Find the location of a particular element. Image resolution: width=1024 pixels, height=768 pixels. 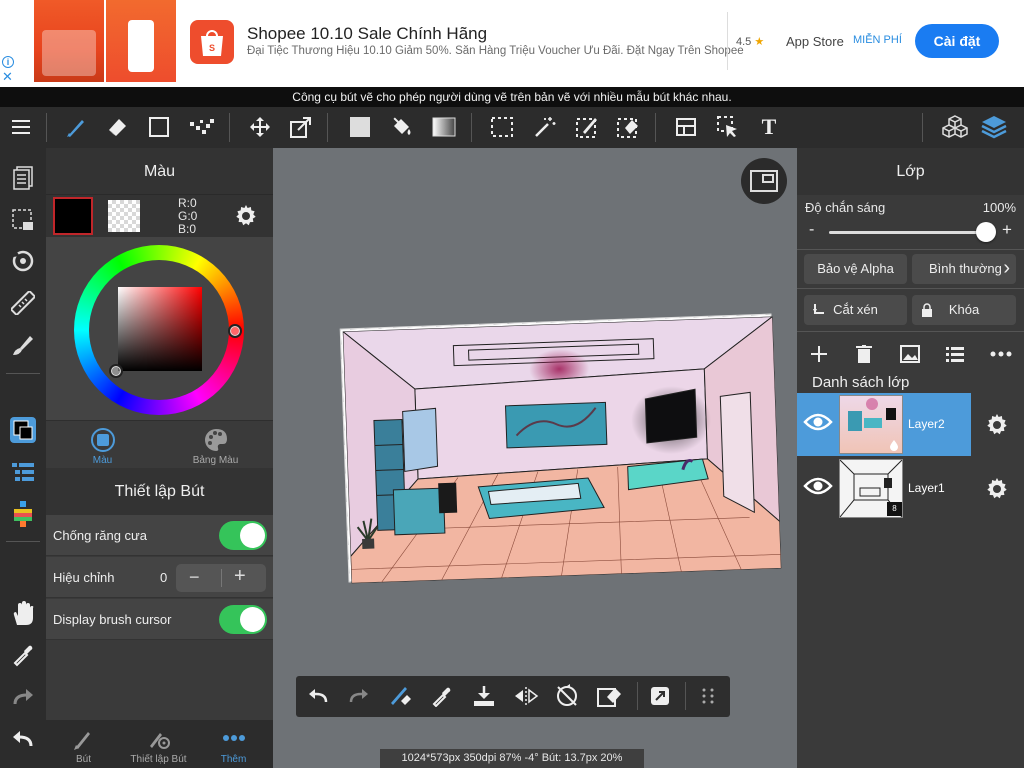

lock-icon is located at coordinates (927, 310).